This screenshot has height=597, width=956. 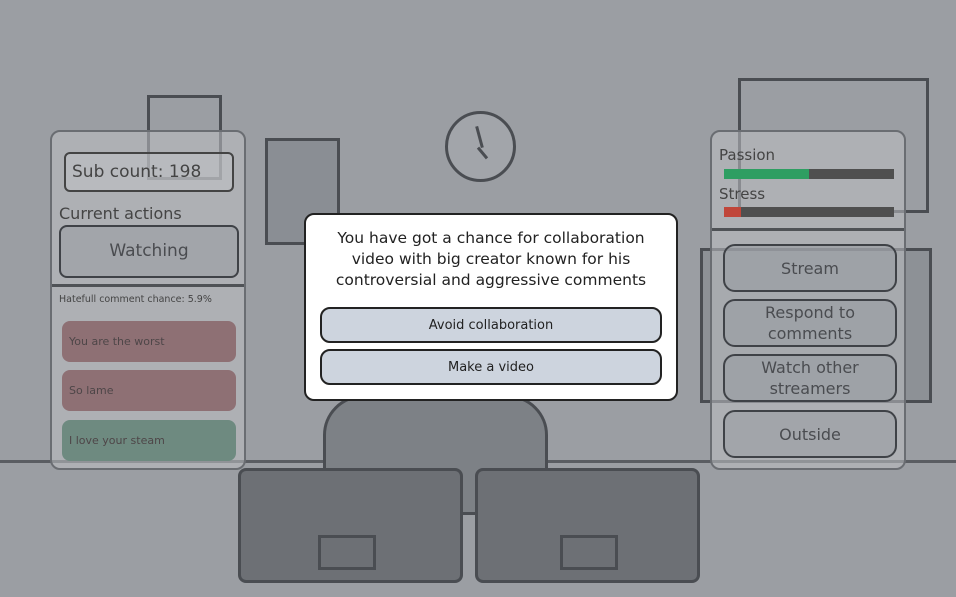 What do you see at coordinates (491, 367) in the screenshot?
I see `make-a-video-button: Make a video` at bounding box center [491, 367].